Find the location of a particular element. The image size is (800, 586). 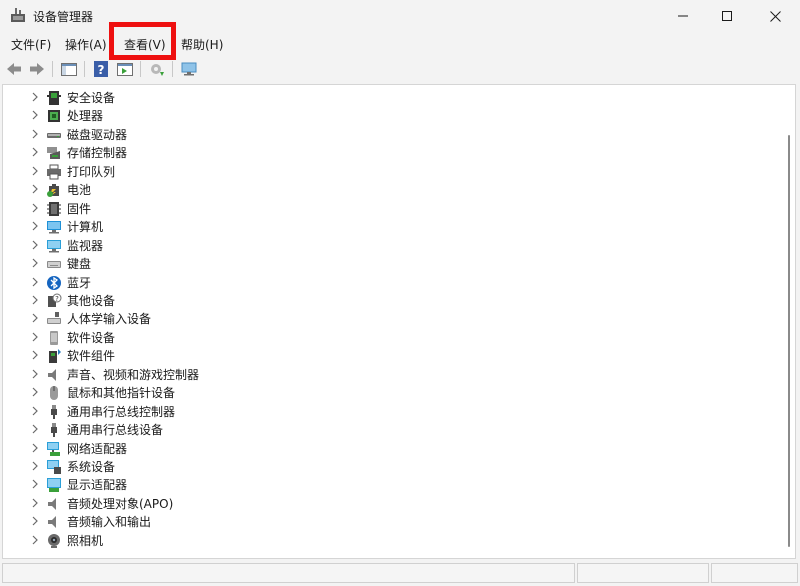

tree-node: 音频处理对象(APO) is located at coordinates (388, 504).